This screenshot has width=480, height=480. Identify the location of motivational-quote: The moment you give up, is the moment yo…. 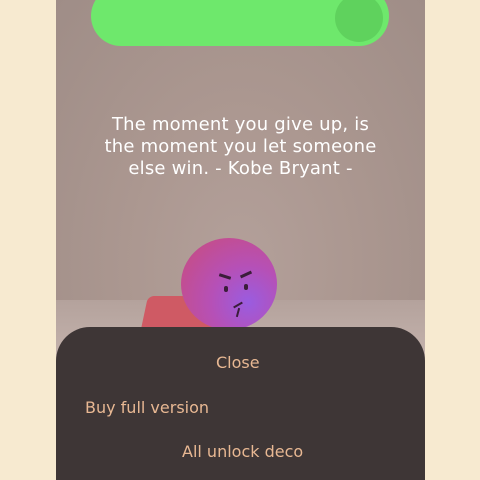
(240, 147).